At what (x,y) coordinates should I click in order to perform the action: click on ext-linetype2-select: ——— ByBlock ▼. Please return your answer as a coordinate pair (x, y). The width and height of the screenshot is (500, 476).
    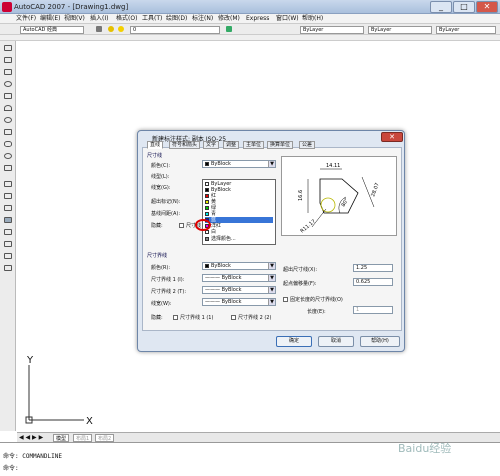
    Looking at the image, I should click on (239, 290).